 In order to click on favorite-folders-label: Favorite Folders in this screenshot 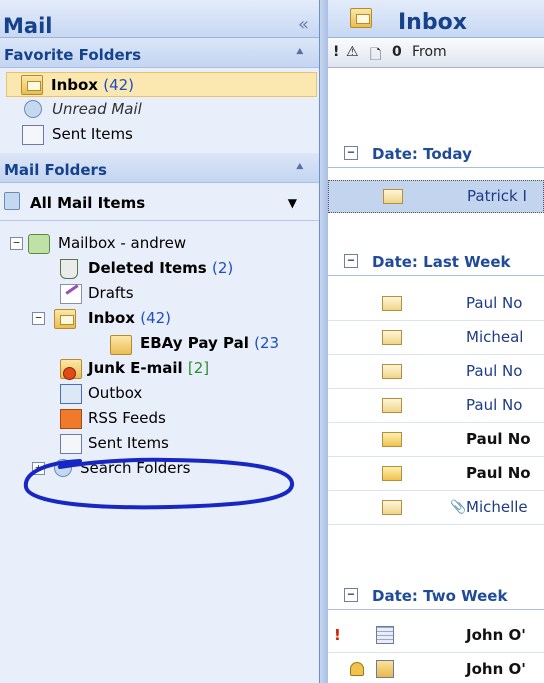, I will do `click(72, 55)`.